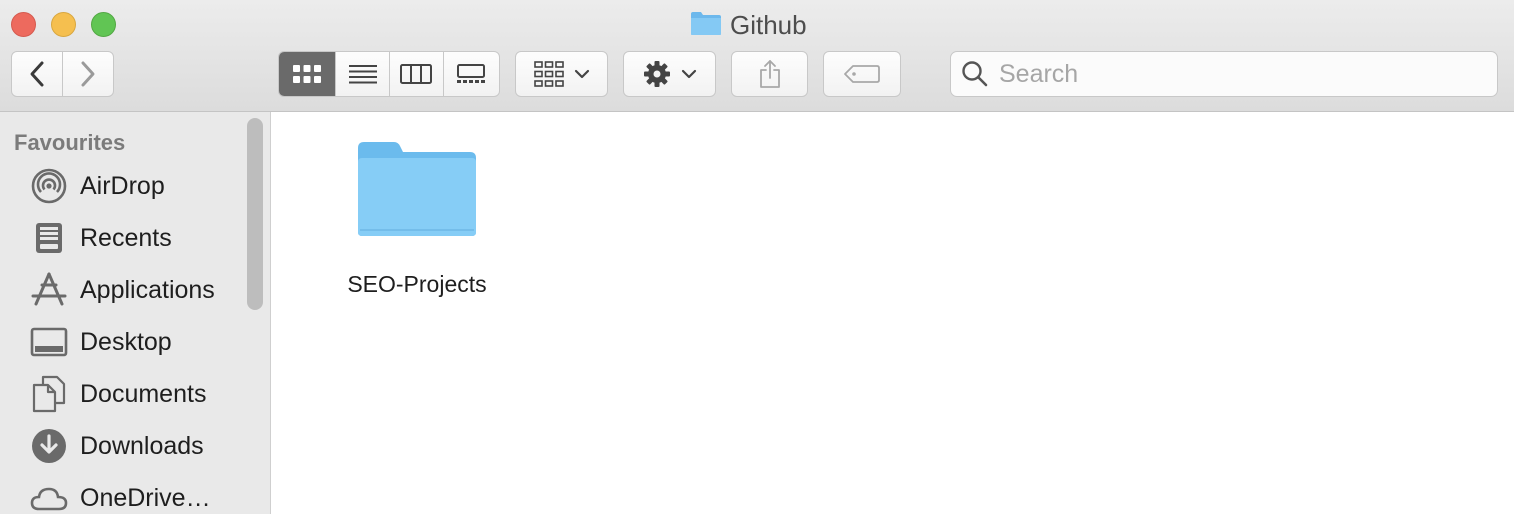 Image resolution: width=1514 pixels, height=514 pixels. Describe the element at coordinates (49, 186) in the screenshot. I see `airdrop-icon` at that location.